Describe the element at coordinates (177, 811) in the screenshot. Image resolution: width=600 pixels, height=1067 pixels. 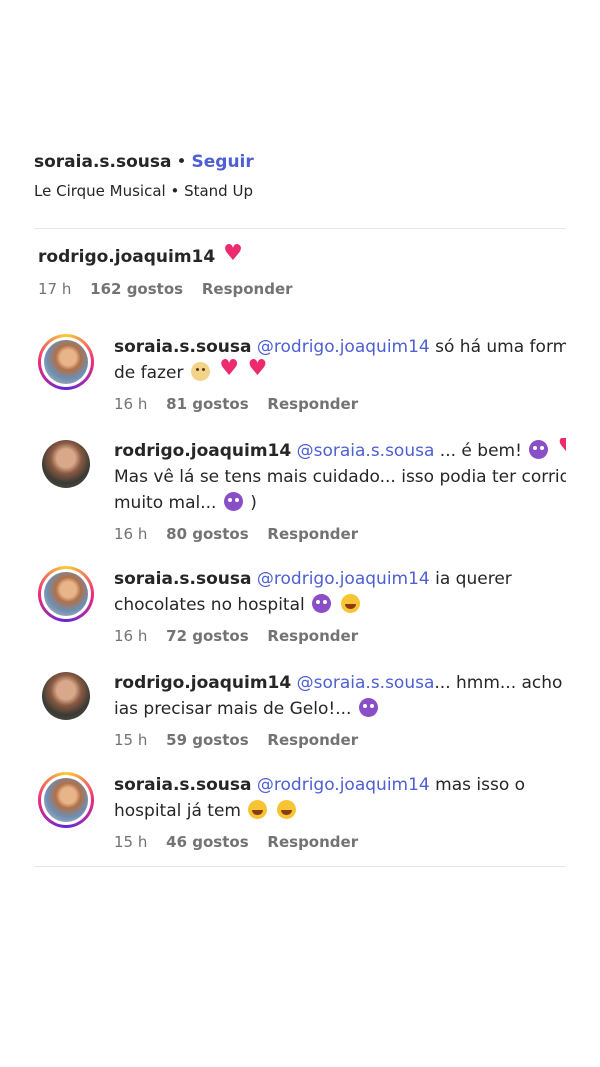
I see `comment-text: hospital já tem` at that location.